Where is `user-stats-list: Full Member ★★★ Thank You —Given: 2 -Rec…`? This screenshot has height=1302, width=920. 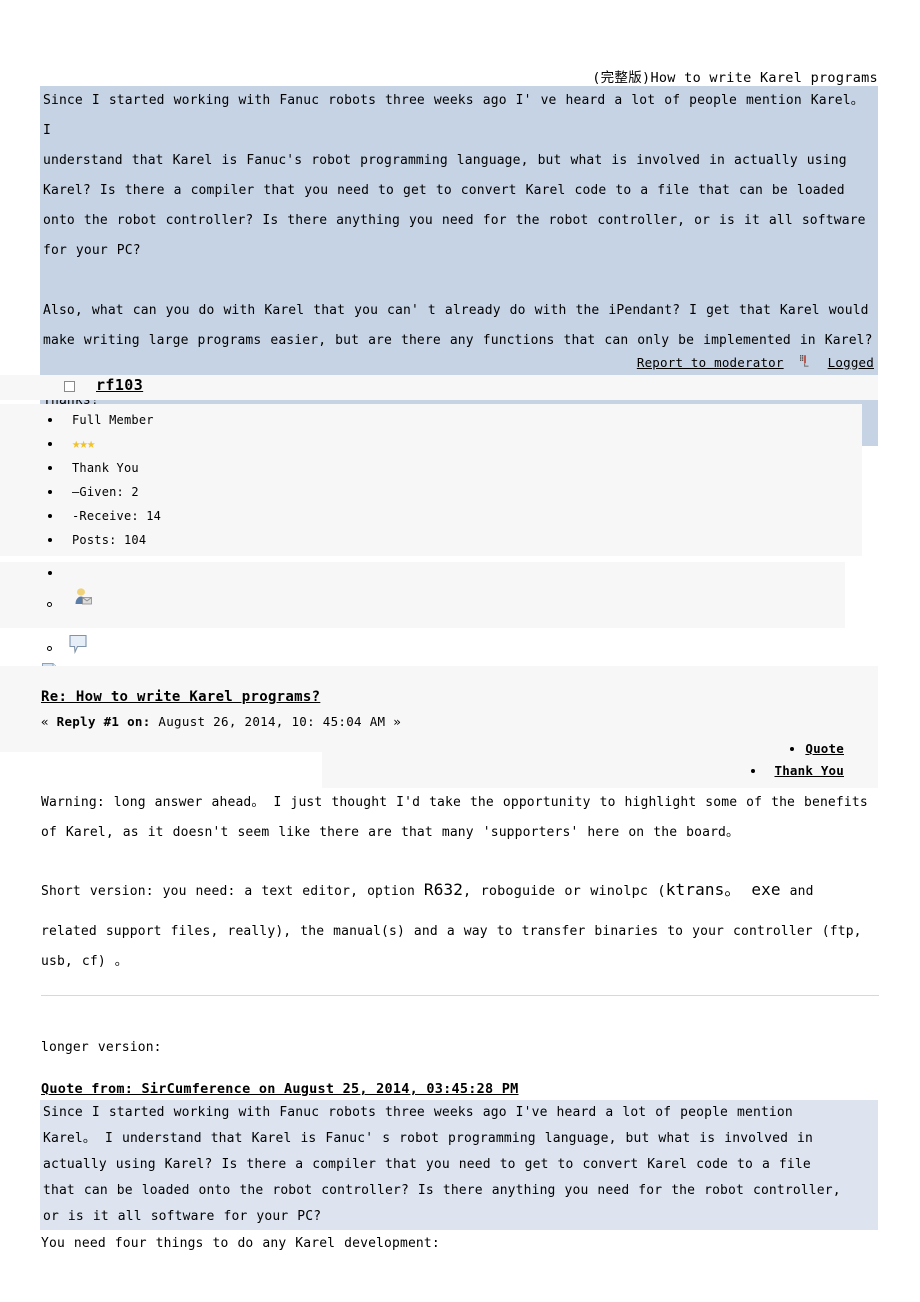
user-stats-list: Full Member ★★★ Thank You —Given: 2 -Rec… is located at coordinates (431, 480).